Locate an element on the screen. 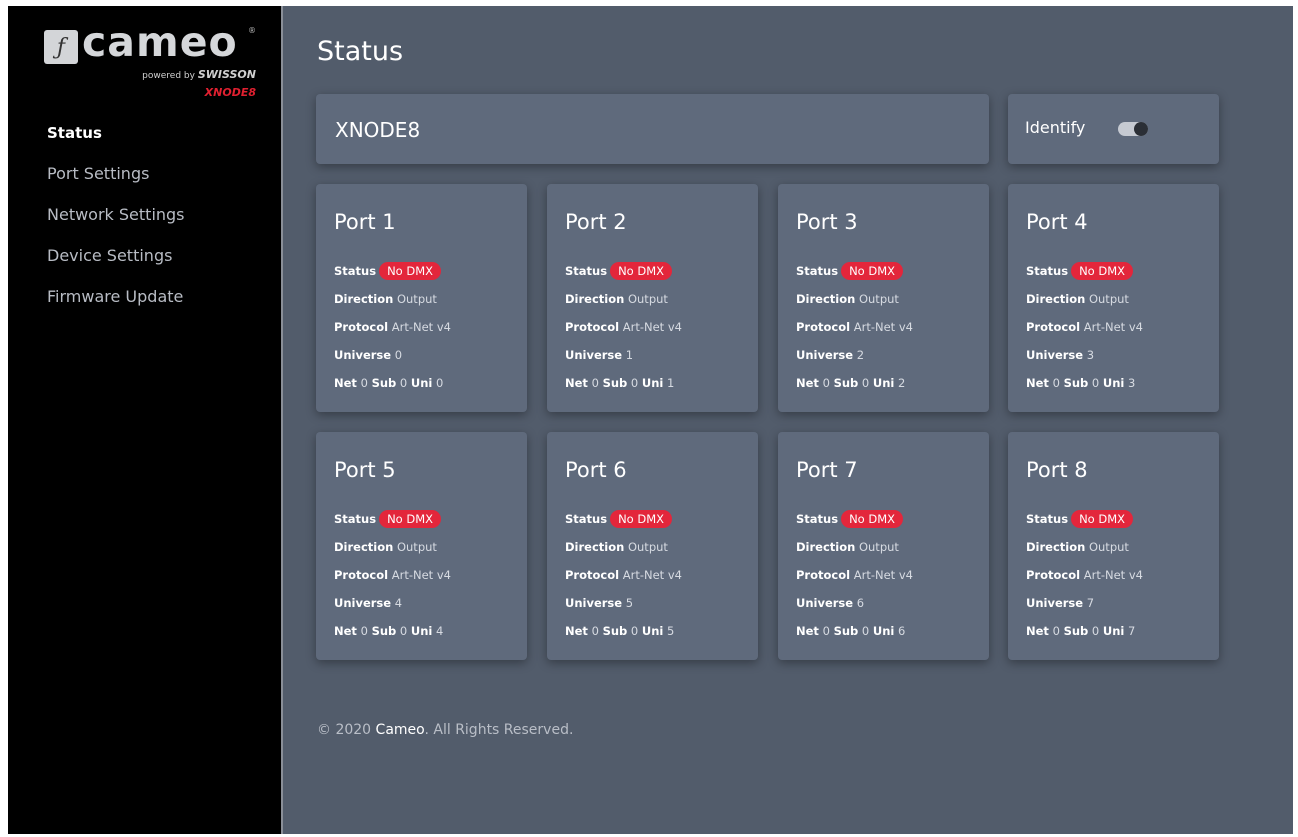 Image resolution: width=1298 pixels, height=837 pixels. port-address-row: Net 0 Sub 0 Uni 5 is located at coordinates (623, 636).